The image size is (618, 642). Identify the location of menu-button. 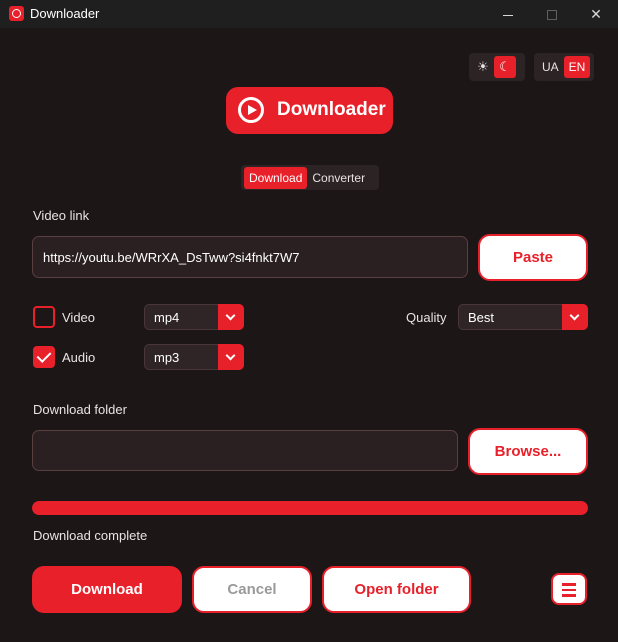
(569, 589).